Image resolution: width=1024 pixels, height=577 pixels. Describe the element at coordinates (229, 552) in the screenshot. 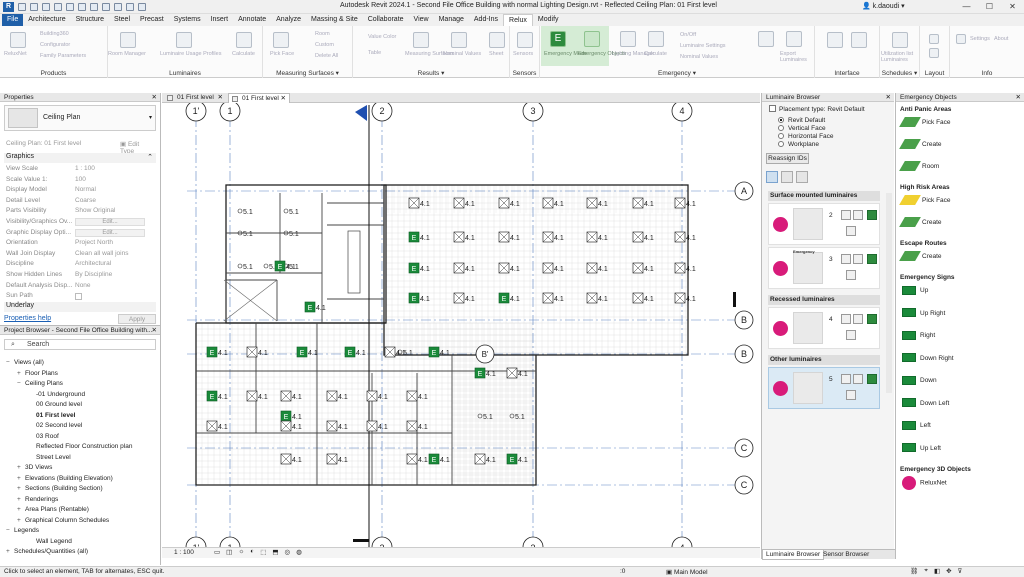

I see `visual-style-icon: ◫` at that location.